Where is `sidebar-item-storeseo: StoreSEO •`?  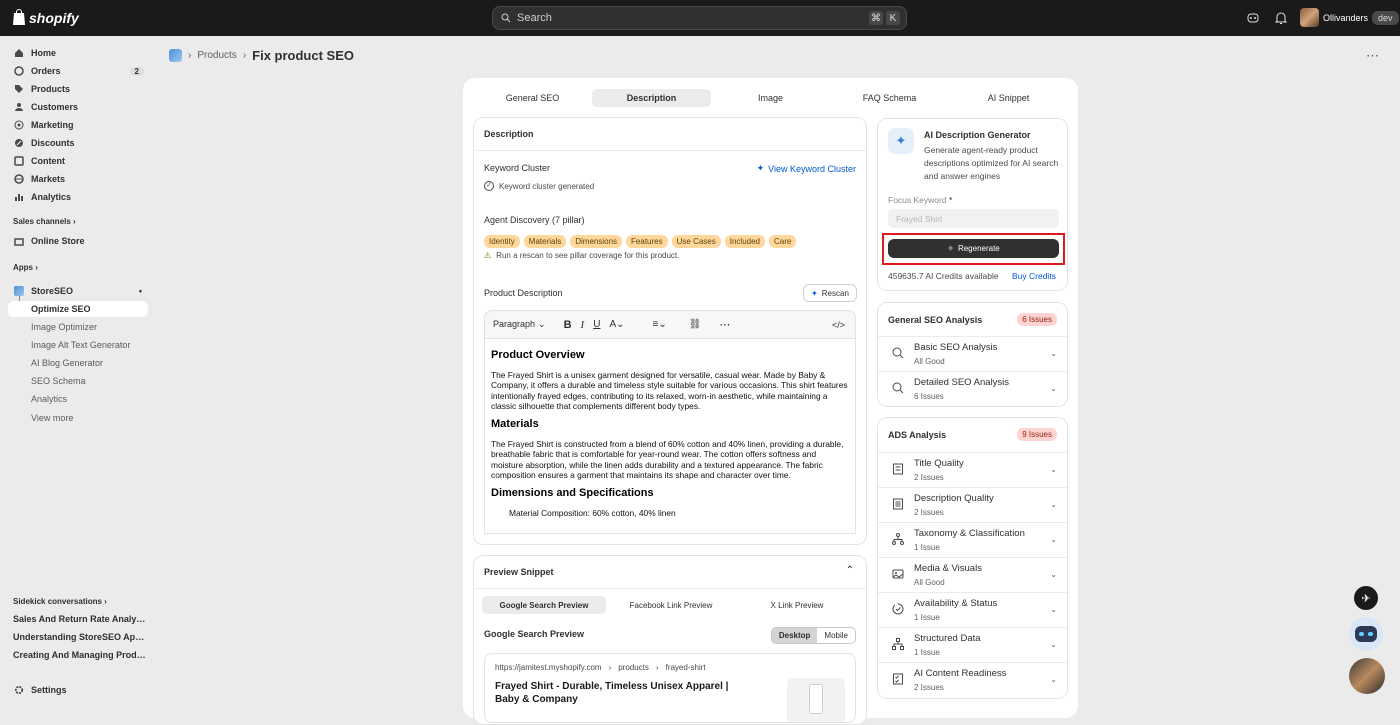
sidebar-item-storeseo: StoreSEO • is located at coordinates (78, 291).